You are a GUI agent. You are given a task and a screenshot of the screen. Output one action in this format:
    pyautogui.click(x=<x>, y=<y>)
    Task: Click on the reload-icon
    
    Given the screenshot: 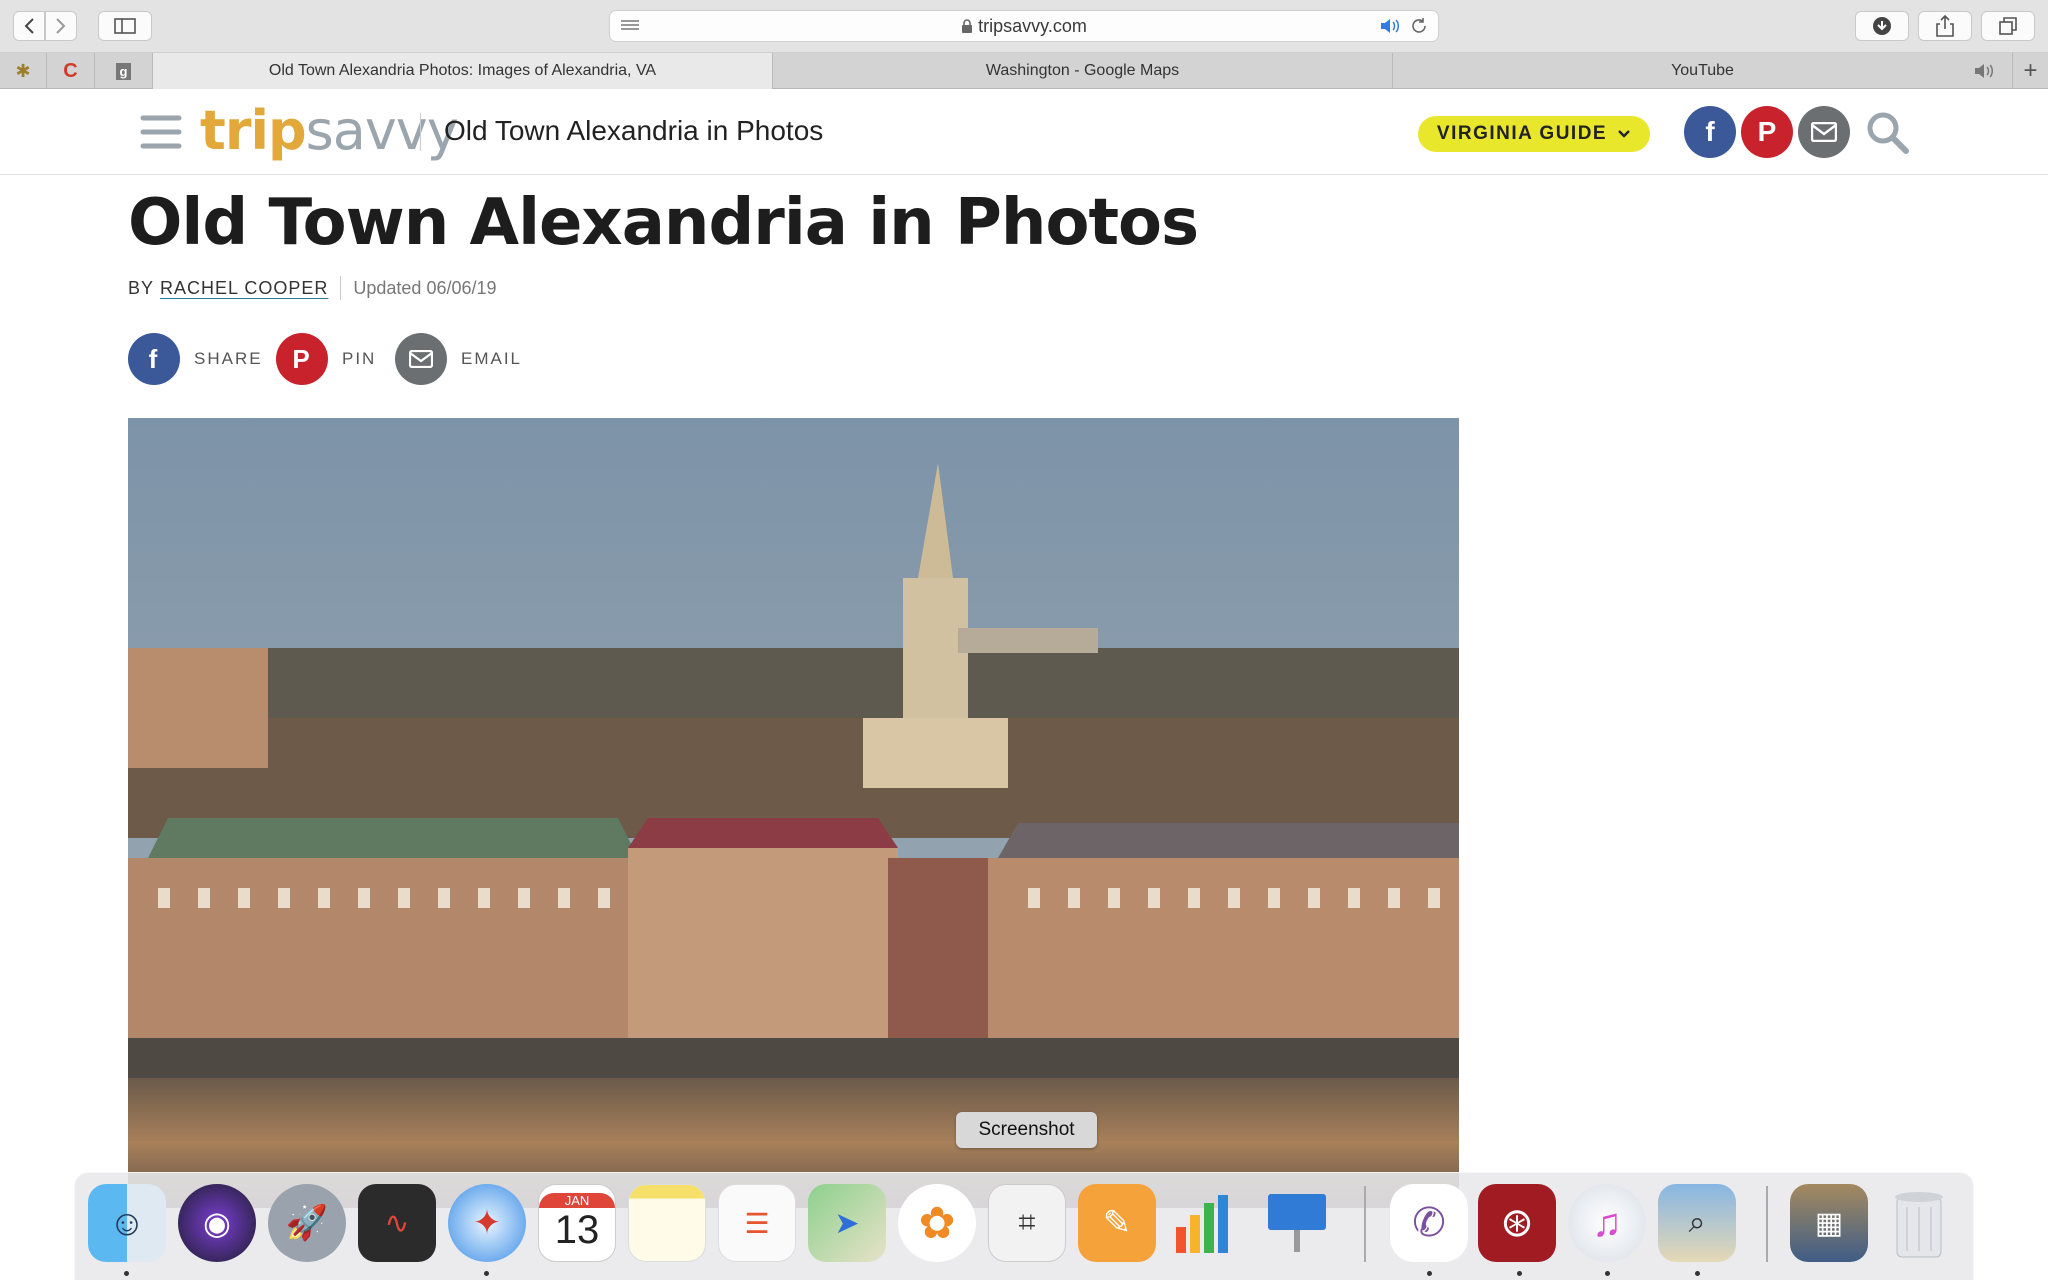 What is the action you would take?
    pyautogui.click(x=1419, y=26)
    